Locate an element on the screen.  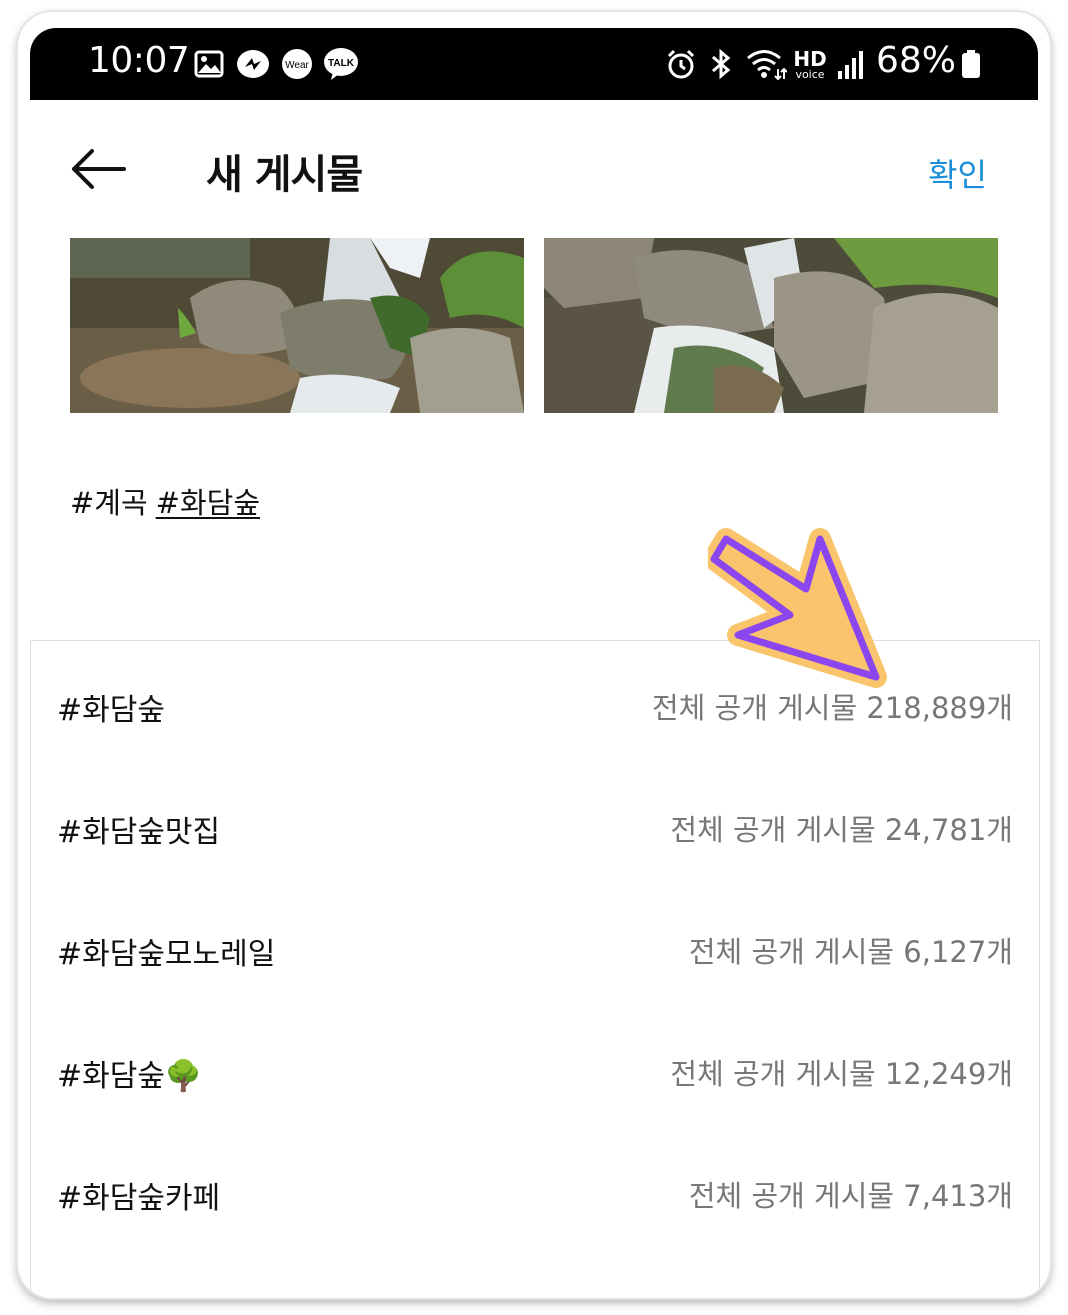
hashtag-name: #화담숲맛집 is located at coordinates (139, 832).